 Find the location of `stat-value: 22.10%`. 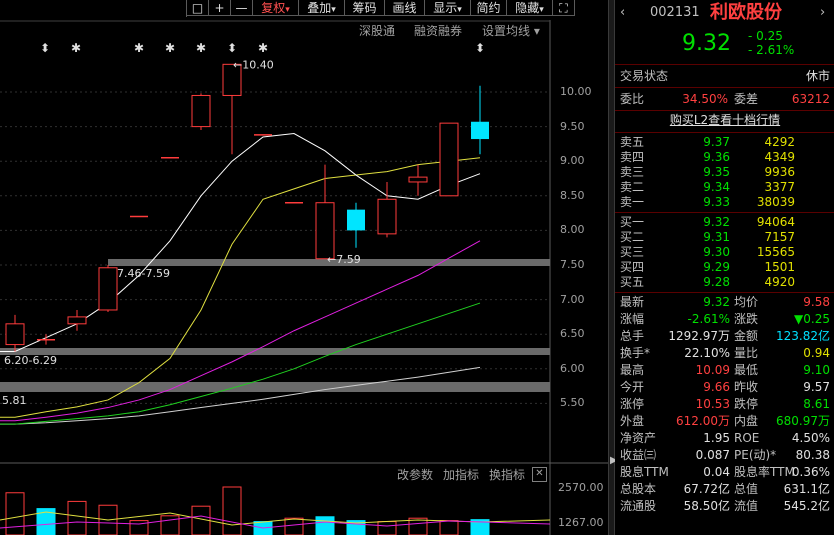

stat-value: 22.10% is located at coordinates (707, 353).